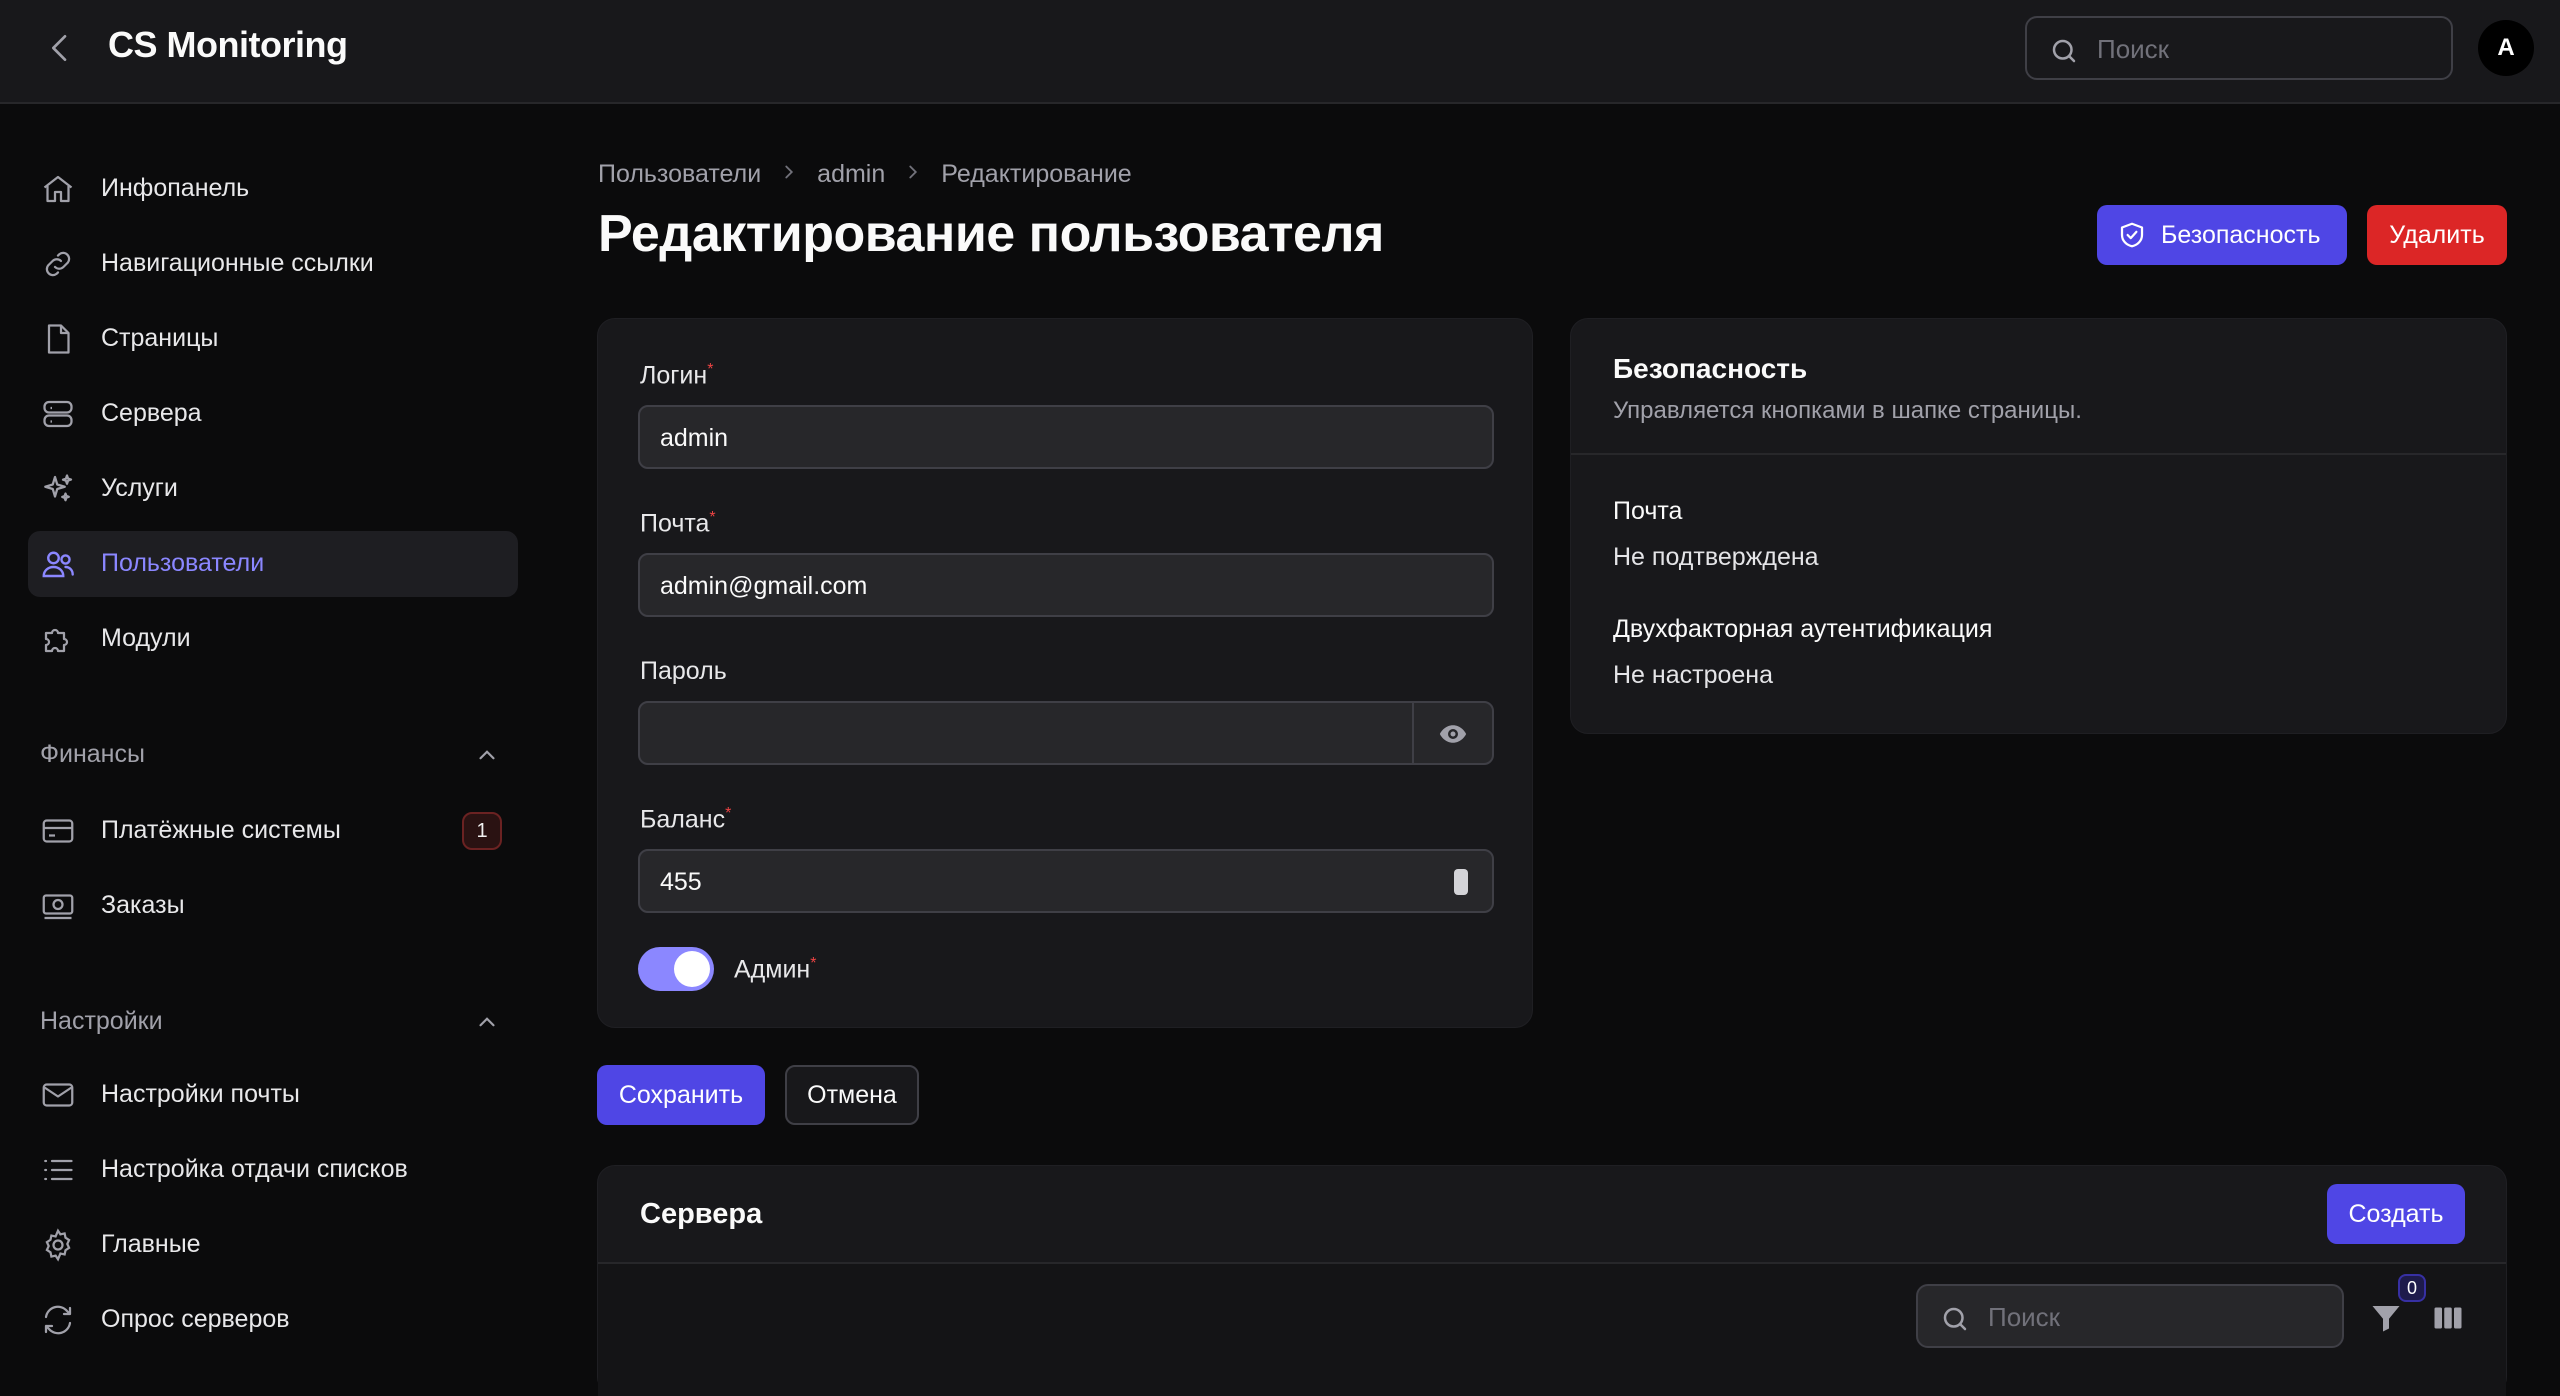 This screenshot has width=2560, height=1396. What do you see at coordinates (237, 263) in the screenshot?
I see `sidebar-item-label: Навигационные ссылки` at bounding box center [237, 263].